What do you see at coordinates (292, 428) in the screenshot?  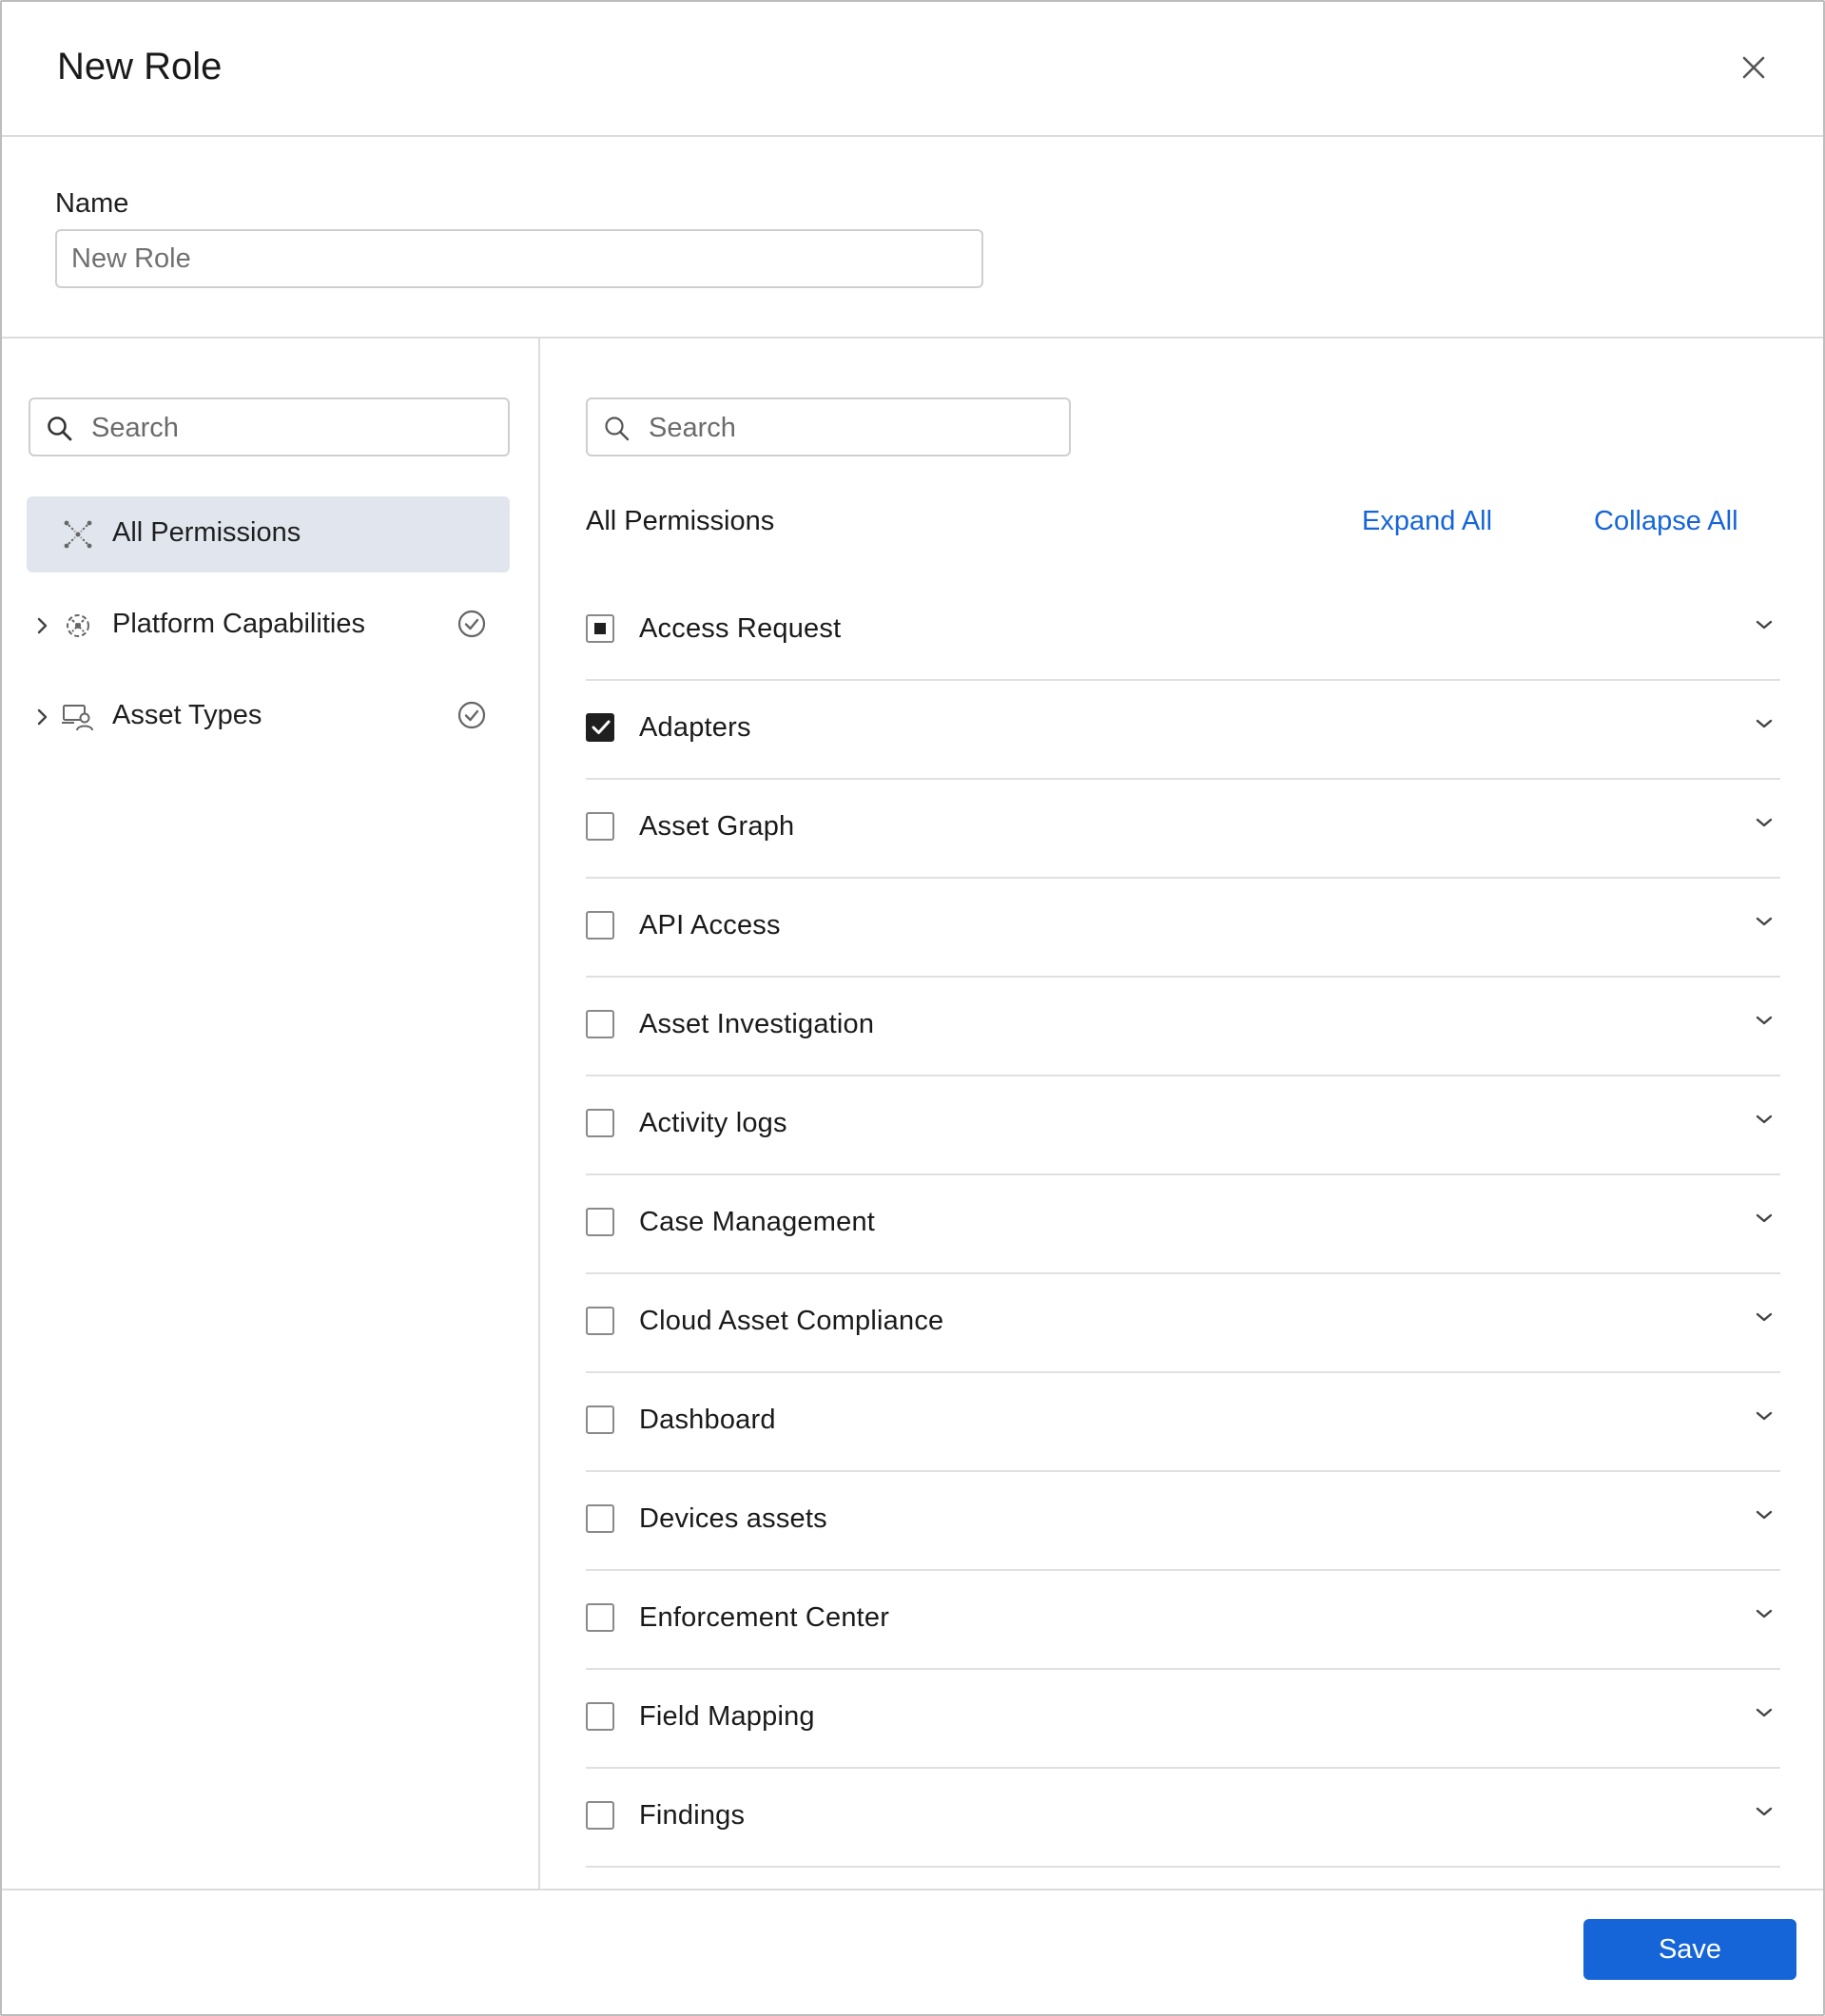 I see `tree-search-input` at bounding box center [292, 428].